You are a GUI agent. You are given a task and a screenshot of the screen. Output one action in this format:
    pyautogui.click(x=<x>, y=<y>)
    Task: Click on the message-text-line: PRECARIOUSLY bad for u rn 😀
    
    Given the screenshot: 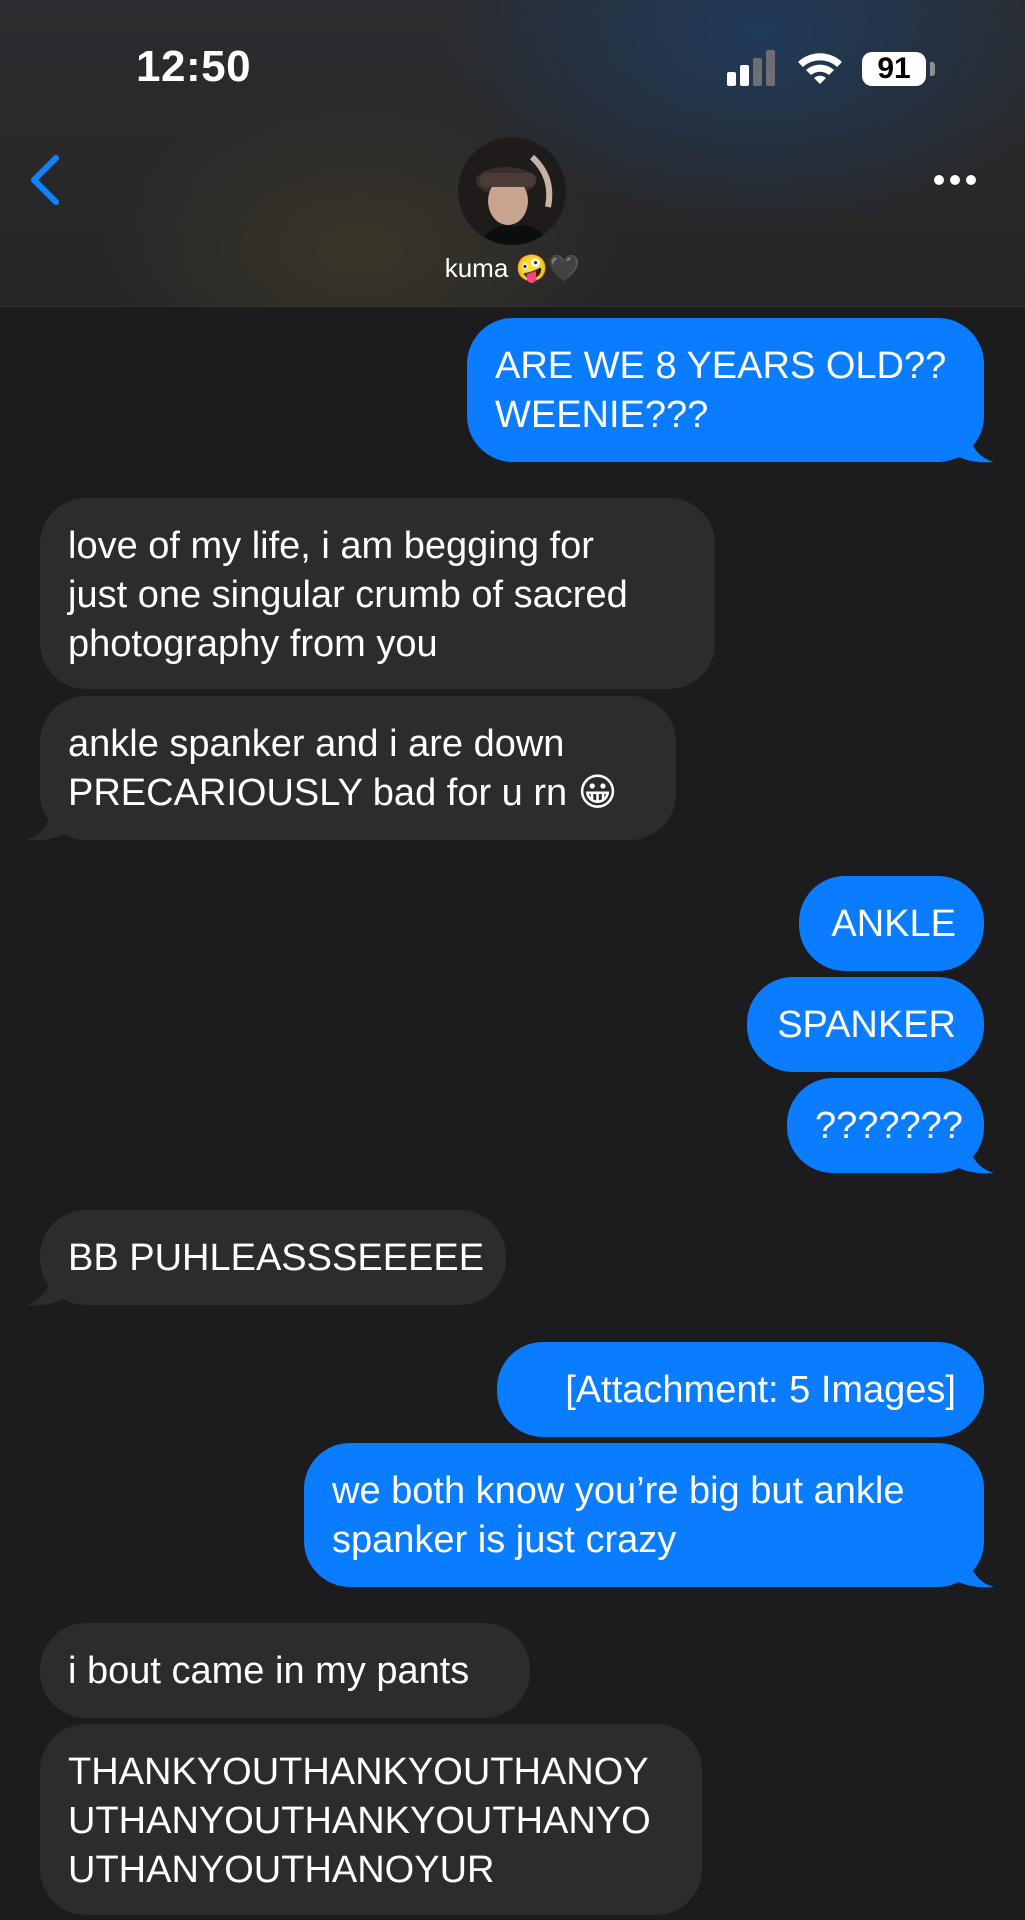 What is the action you would take?
    pyautogui.click(x=343, y=793)
    